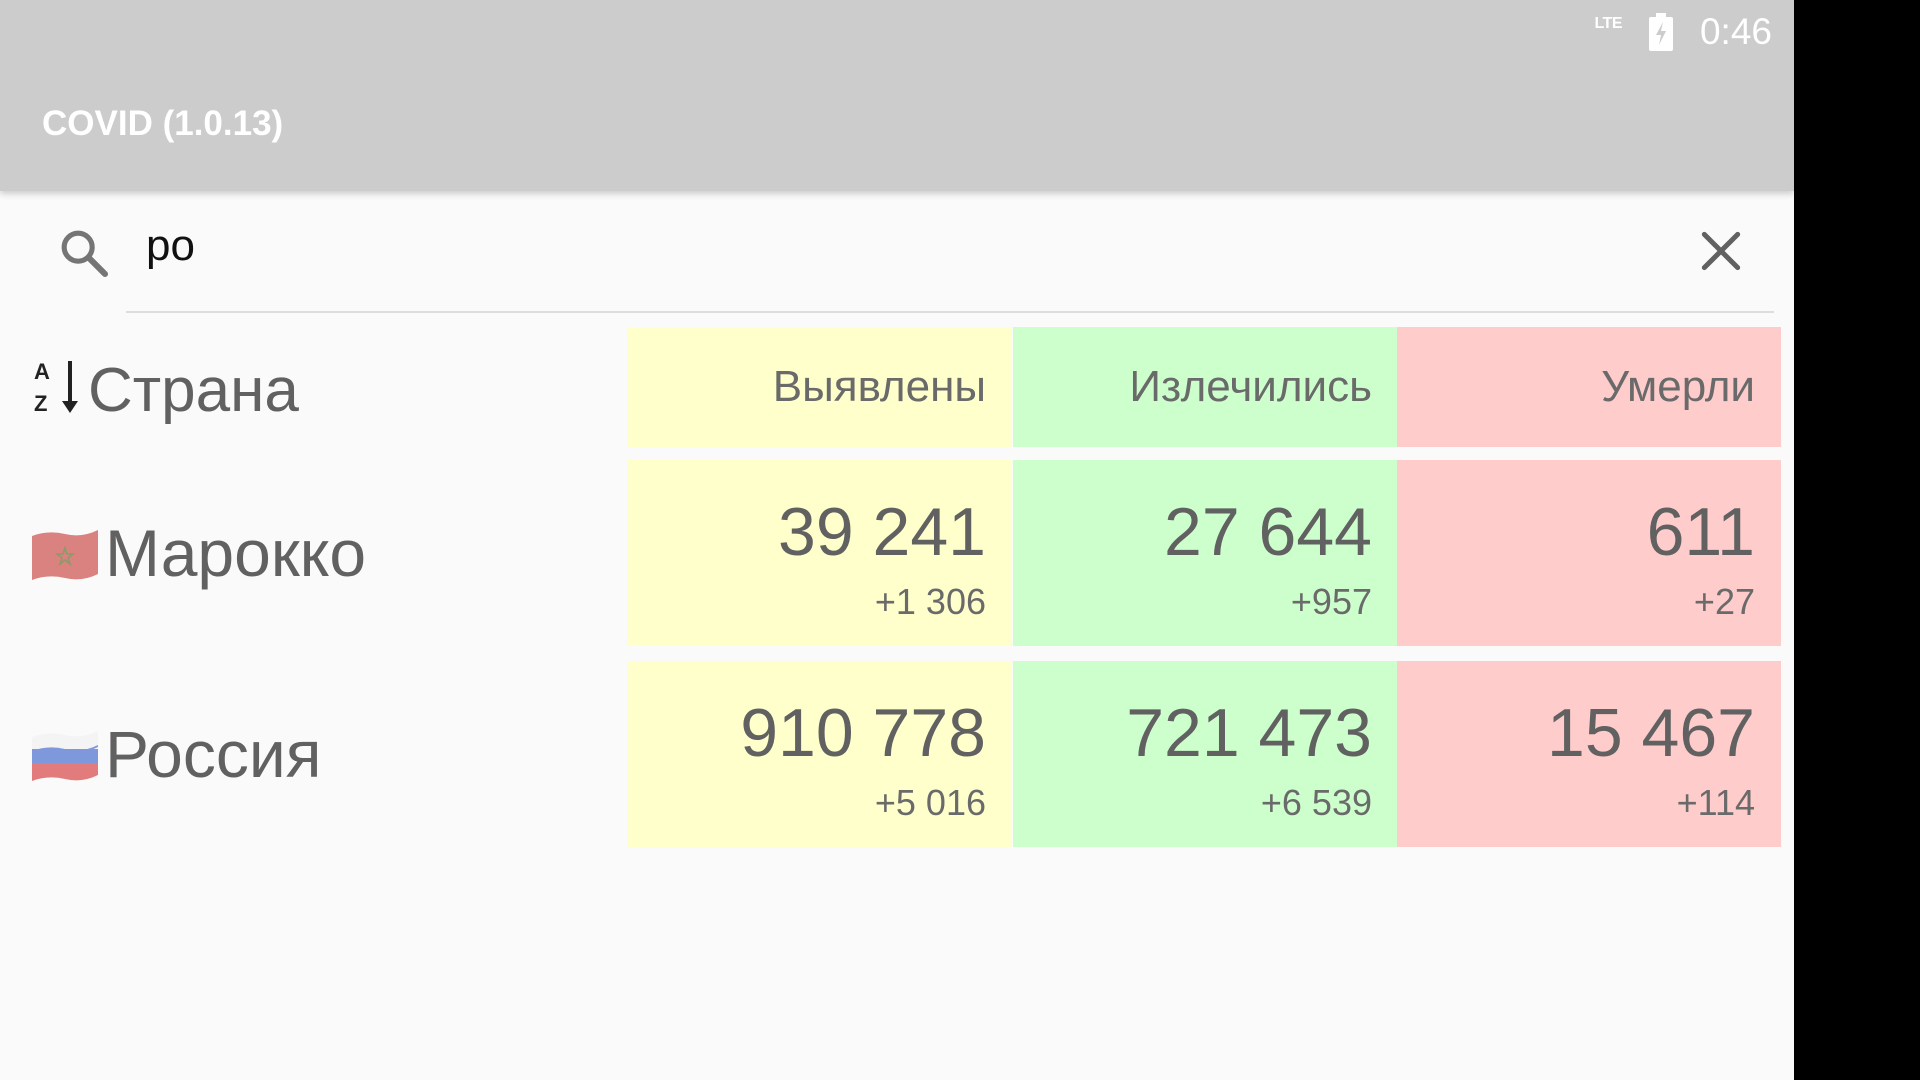  I want to click on country-column-header: Страна, so click(193, 390).